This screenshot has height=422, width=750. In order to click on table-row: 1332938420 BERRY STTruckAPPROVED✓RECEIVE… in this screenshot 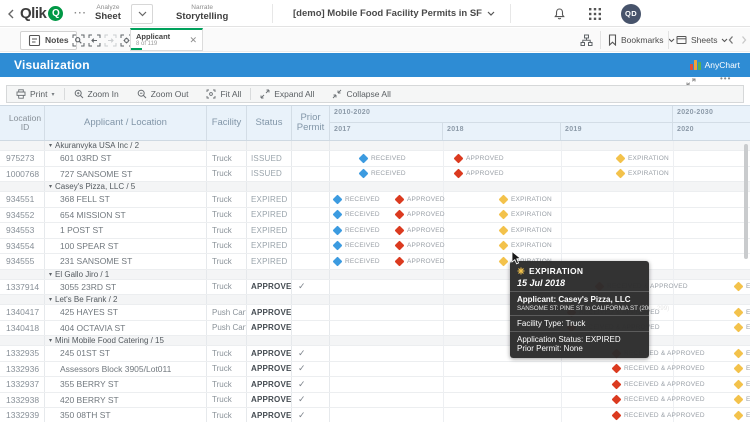, I will do `click(375, 400)`.